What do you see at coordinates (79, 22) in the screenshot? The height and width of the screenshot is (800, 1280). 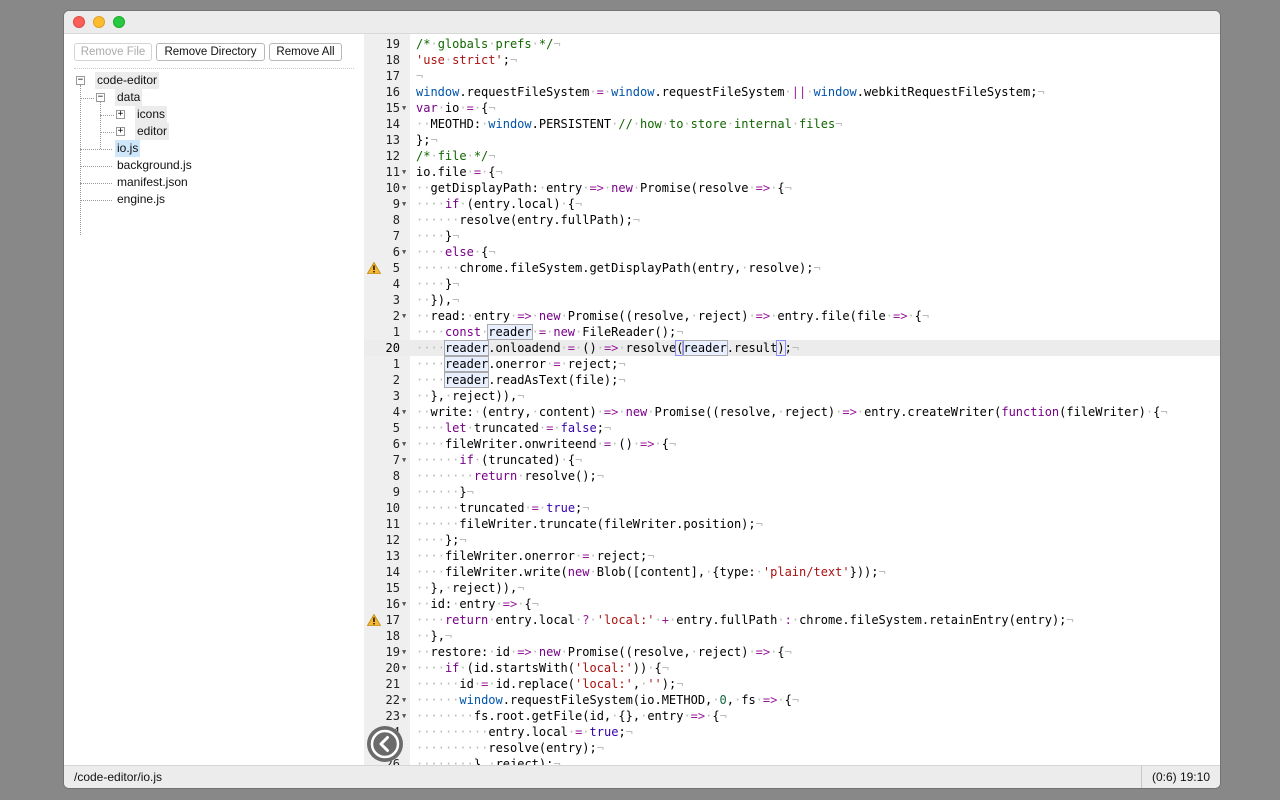 I see `close-window-button` at bounding box center [79, 22].